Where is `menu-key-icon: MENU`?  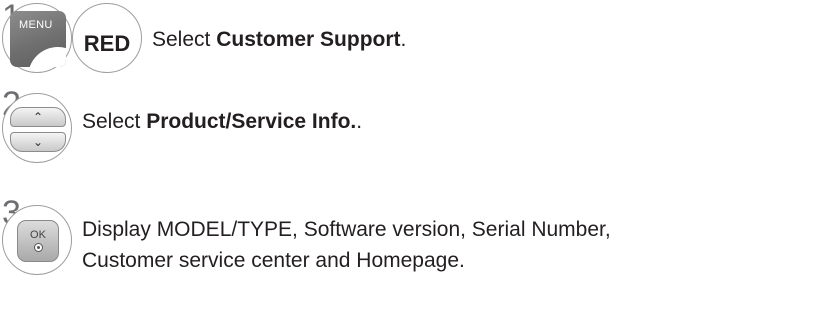
menu-key-icon: MENU is located at coordinates (38, 39).